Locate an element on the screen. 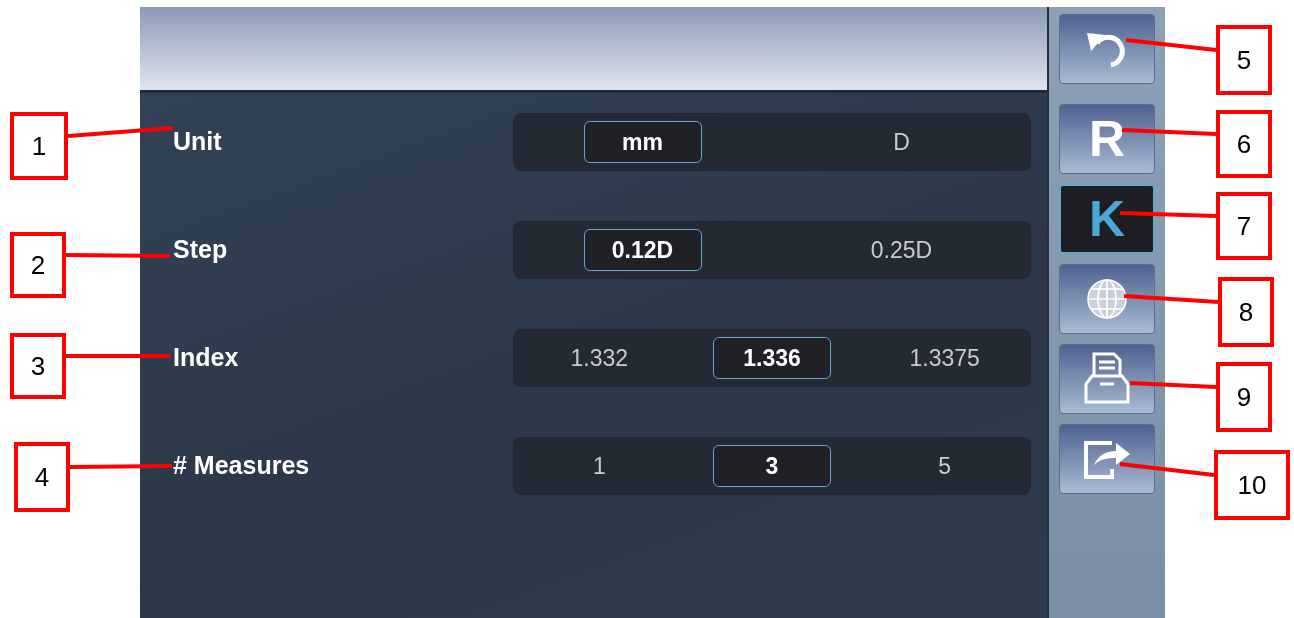  undo-button is located at coordinates (1107, 49).